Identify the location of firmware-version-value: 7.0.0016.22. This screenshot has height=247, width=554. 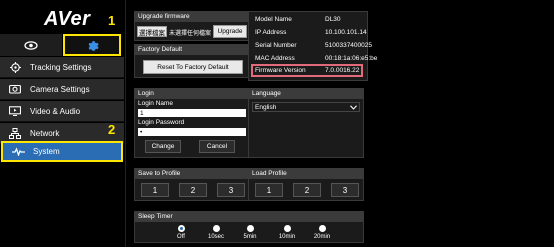
(342, 70).